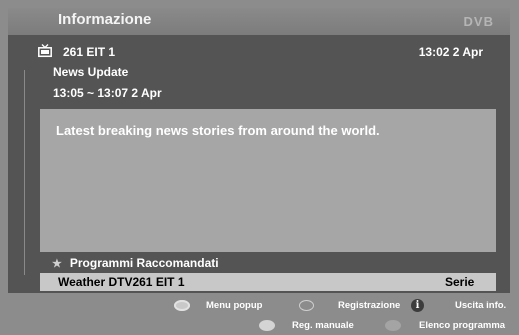 This screenshot has height=335, width=519. Describe the element at coordinates (144, 263) in the screenshot. I see `recommended-heading-label: Programmi Raccomandati` at that location.